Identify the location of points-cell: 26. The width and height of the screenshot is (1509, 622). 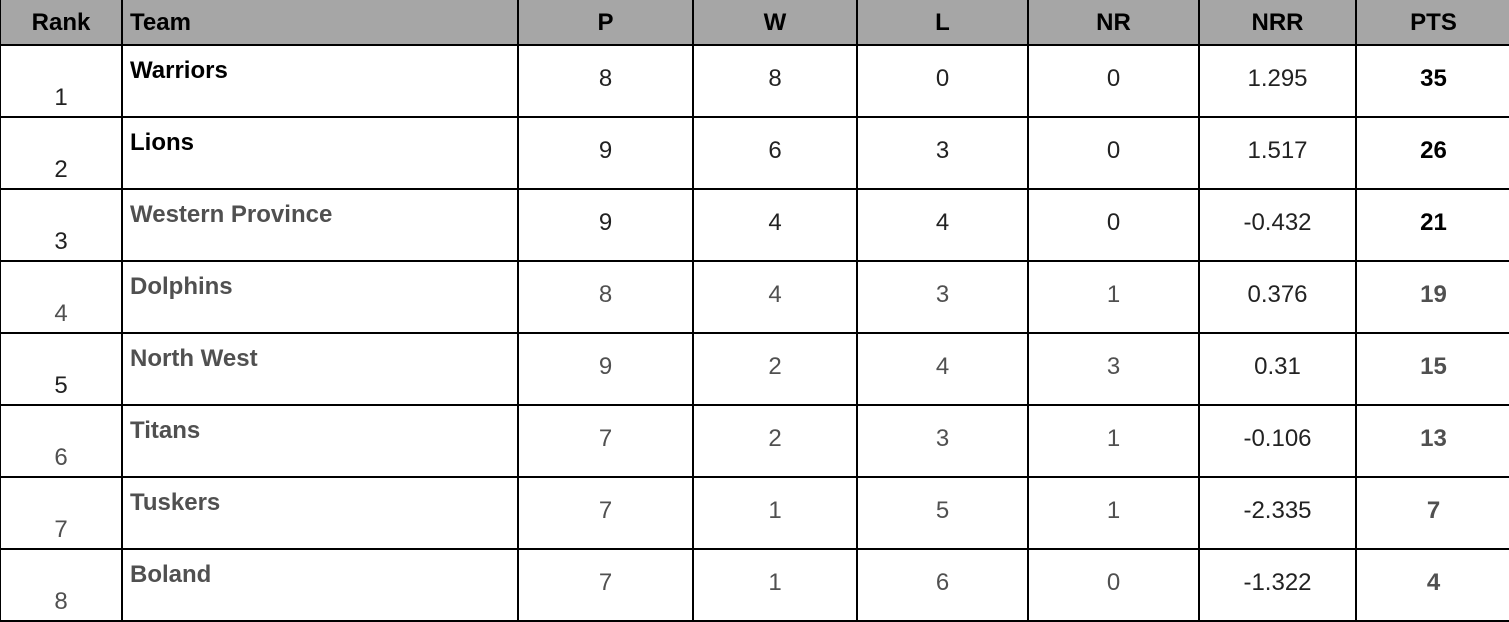
(1432, 153).